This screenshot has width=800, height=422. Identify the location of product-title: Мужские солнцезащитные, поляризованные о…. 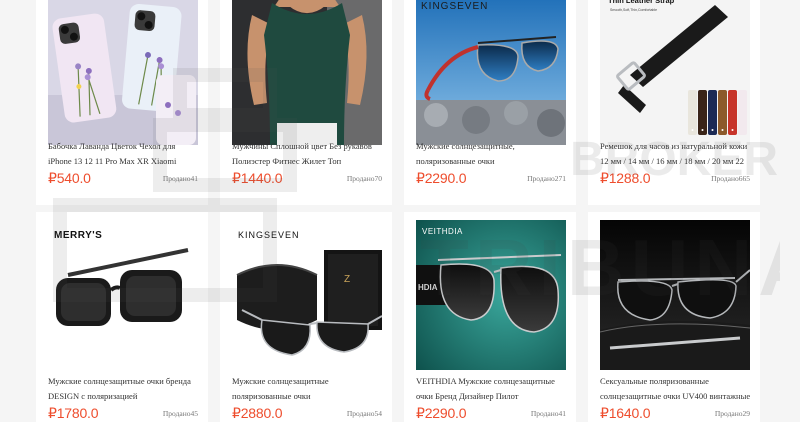
(492, 154).